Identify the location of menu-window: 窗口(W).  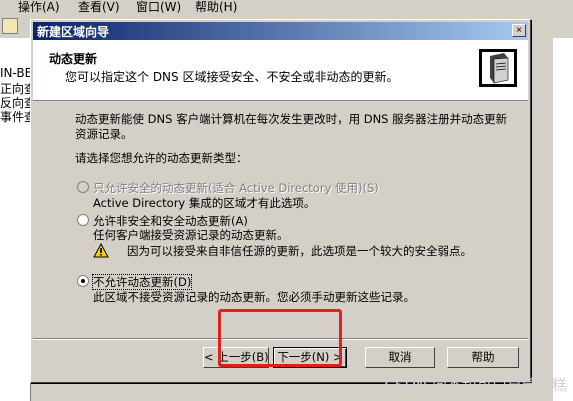
(158, 7).